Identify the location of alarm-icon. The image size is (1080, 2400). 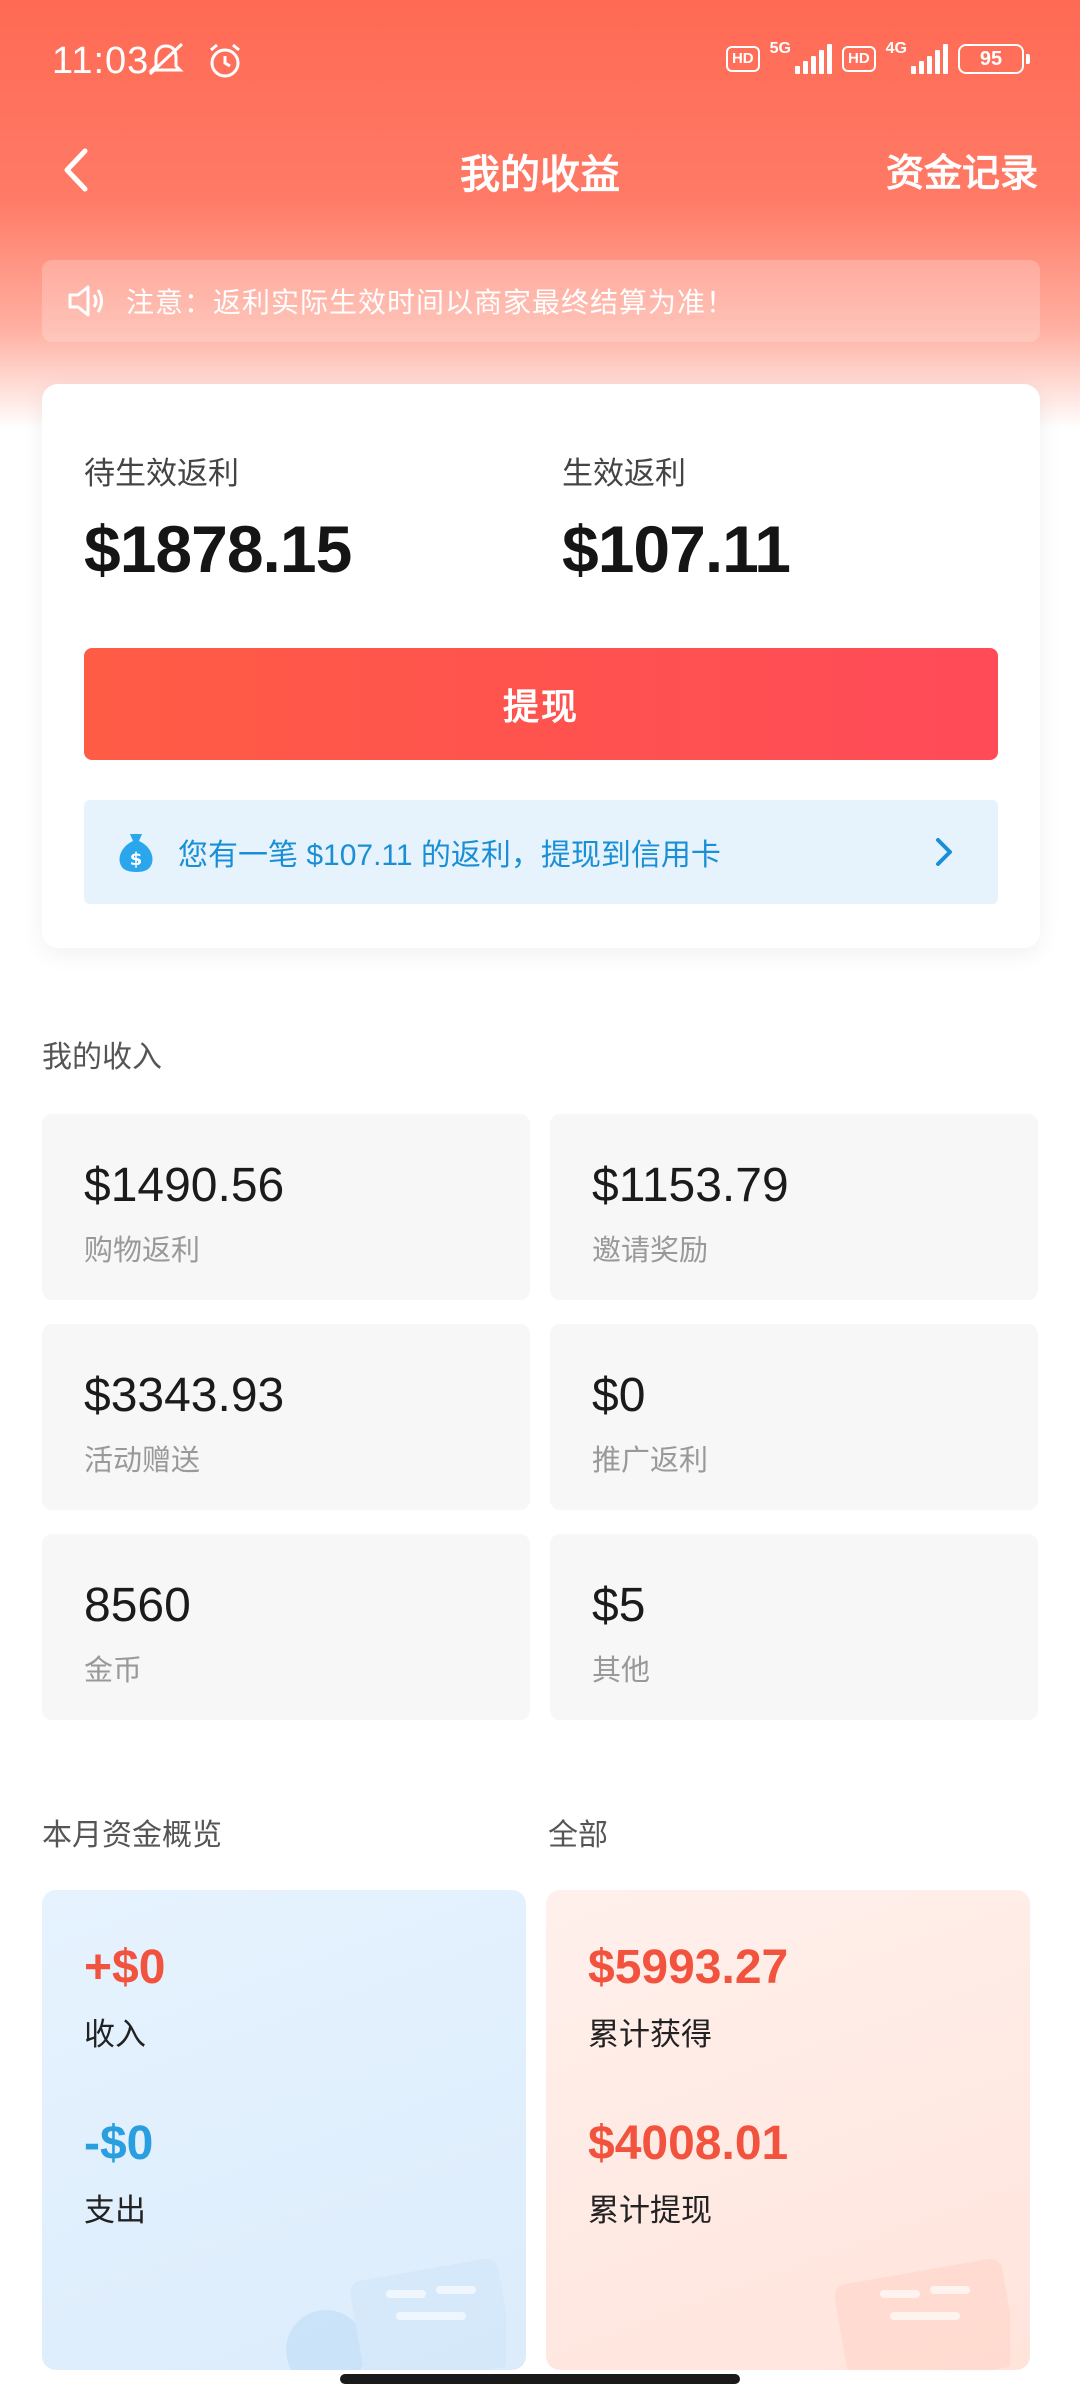
(225, 63).